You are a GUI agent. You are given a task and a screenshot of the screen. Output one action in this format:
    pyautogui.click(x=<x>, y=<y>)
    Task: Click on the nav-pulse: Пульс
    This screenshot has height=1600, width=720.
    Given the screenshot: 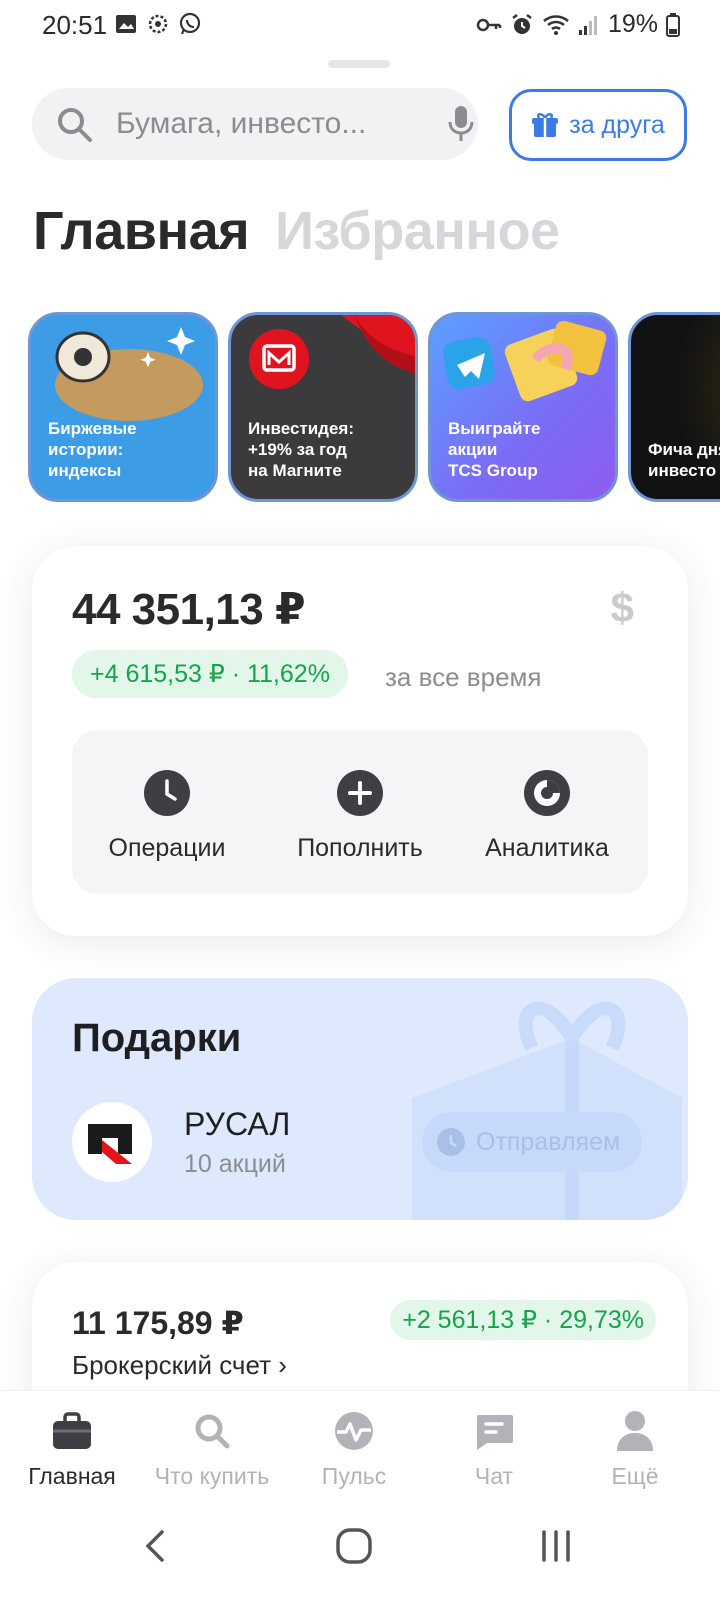 What is the action you would take?
    pyautogui.click(x=354, y=1449)
    